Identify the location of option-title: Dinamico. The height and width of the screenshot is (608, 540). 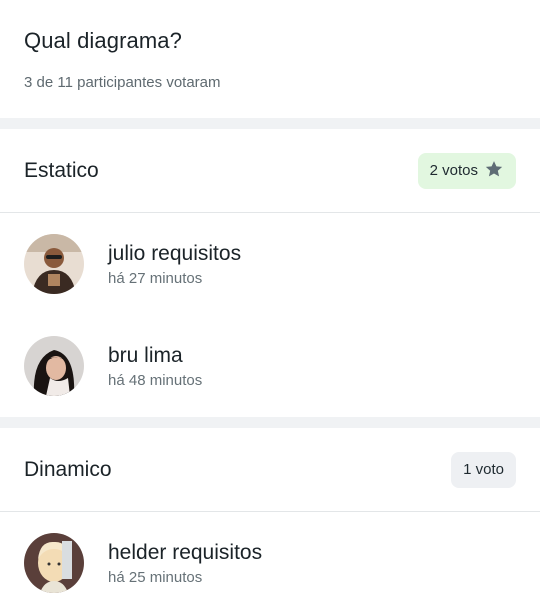
(68, 469).